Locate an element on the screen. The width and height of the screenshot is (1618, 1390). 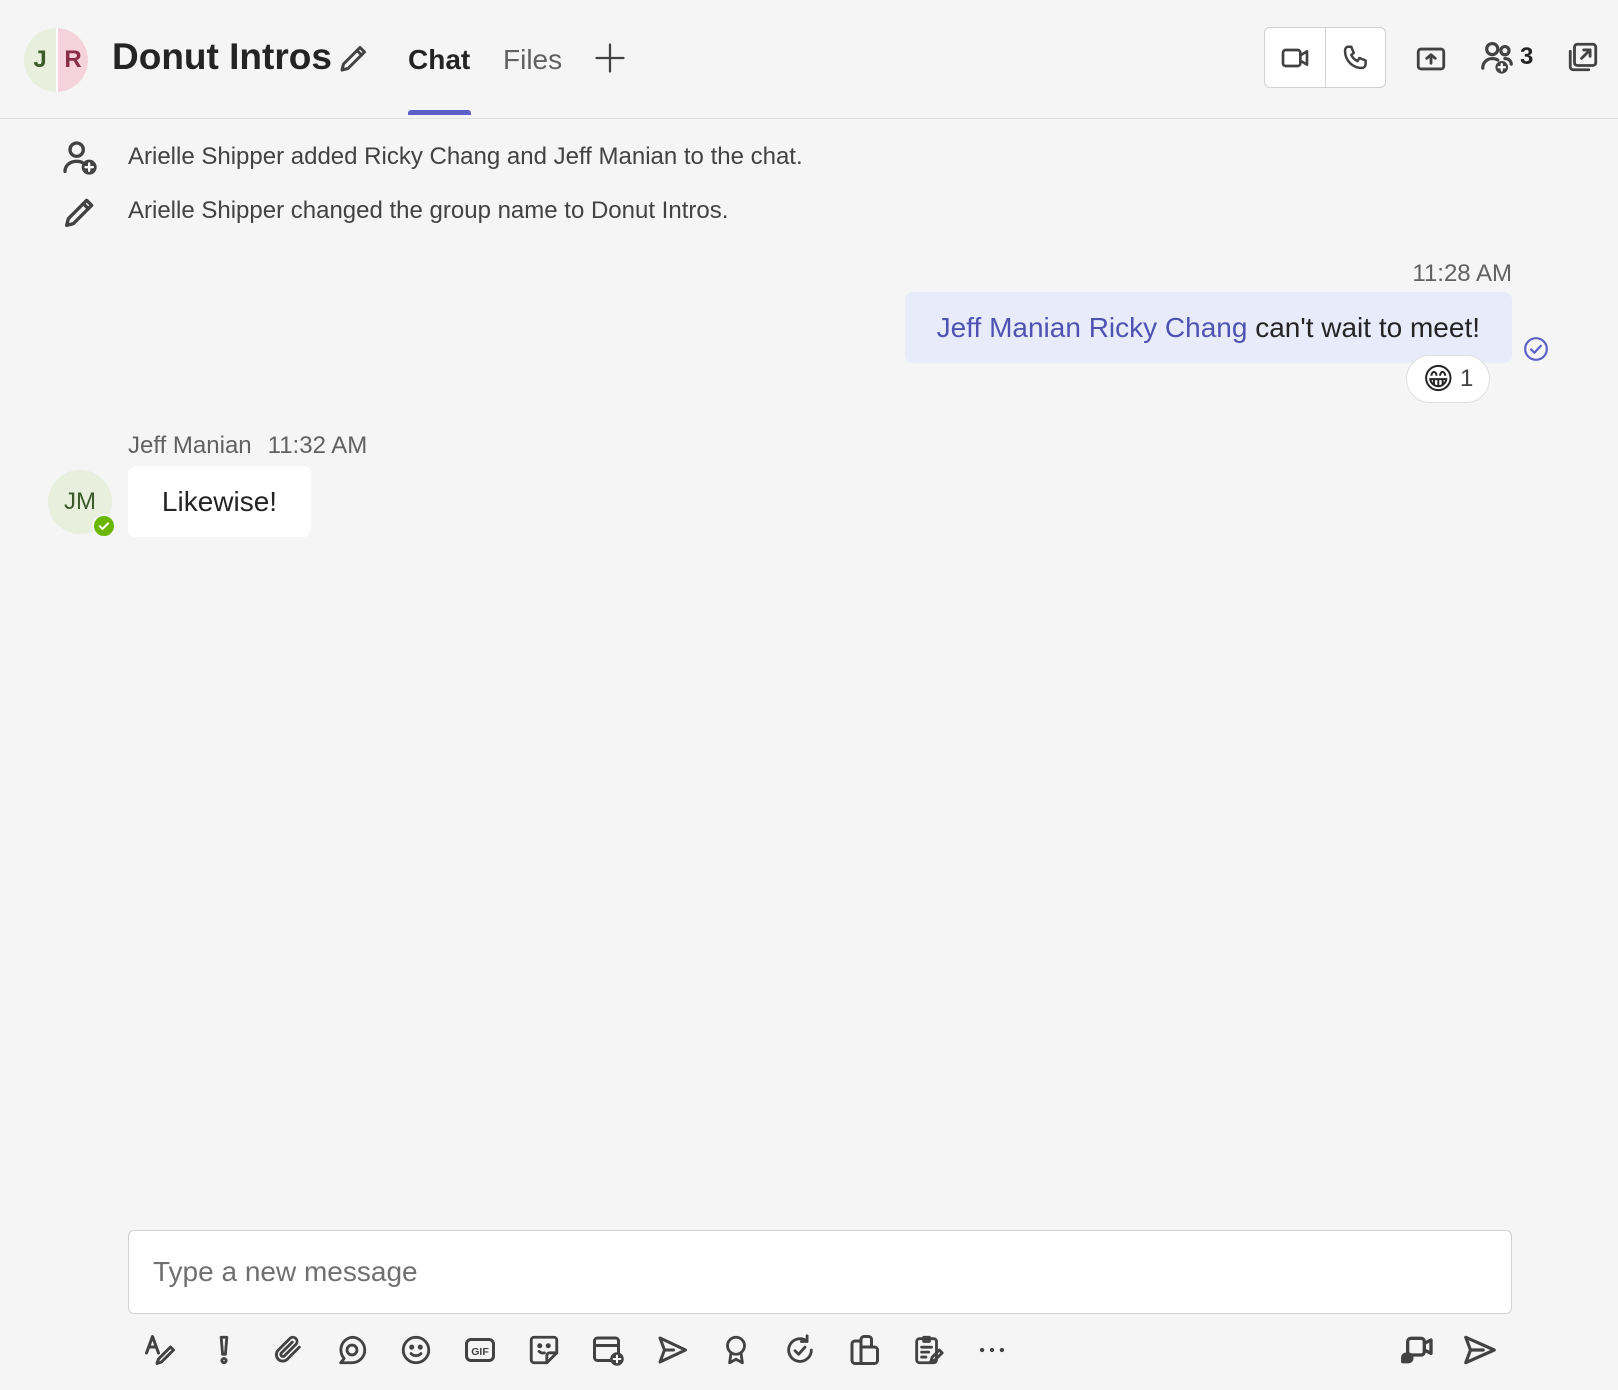
schedule-meeting-icon is located at coordinates (608, 1350).